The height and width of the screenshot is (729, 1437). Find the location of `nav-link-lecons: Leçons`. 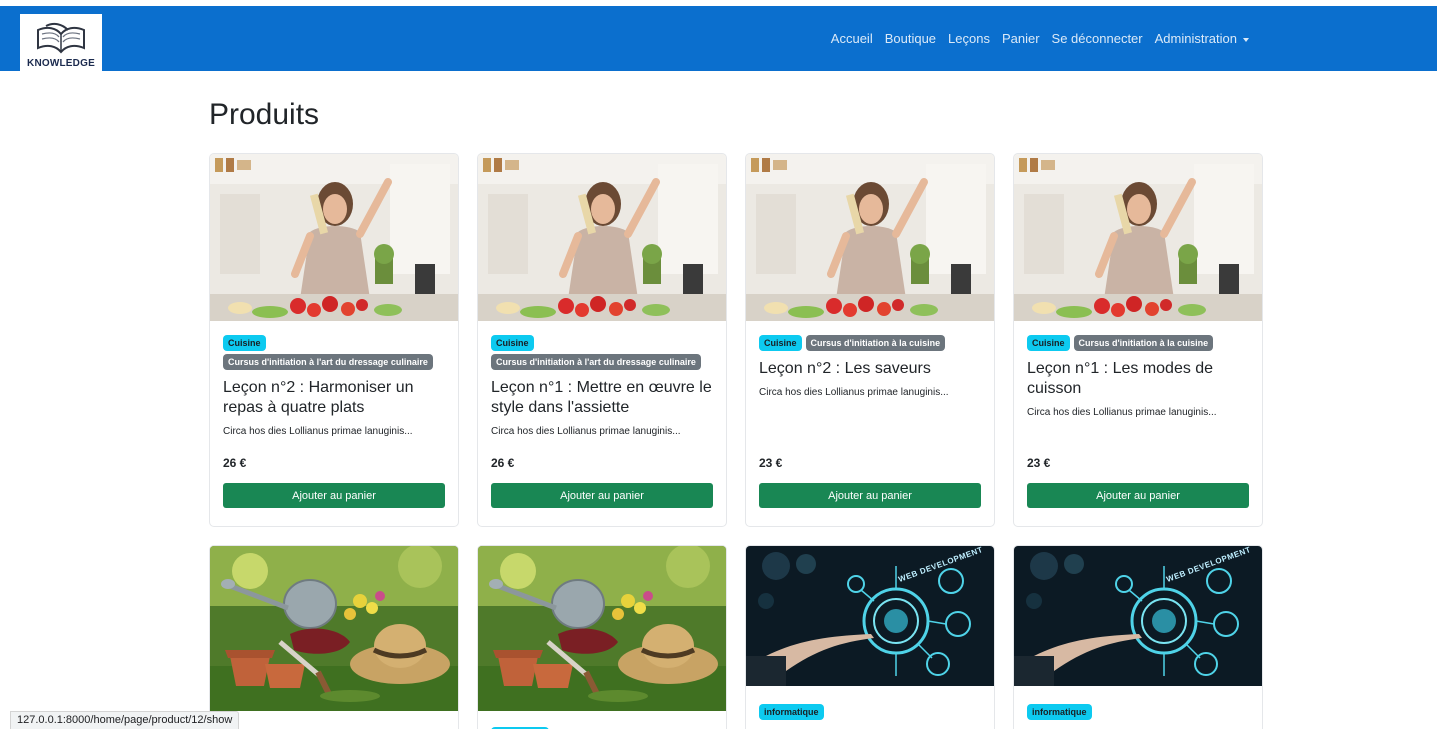

nav-link-lecons: Leçons is located at coordinates (969, 38).